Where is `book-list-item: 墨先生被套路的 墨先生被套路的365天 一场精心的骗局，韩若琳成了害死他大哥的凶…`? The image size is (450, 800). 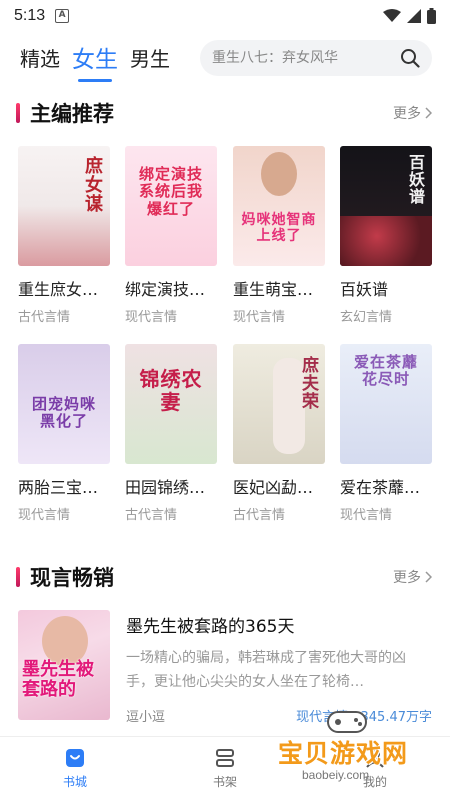 book-list-item: 墨先生被套路的 墨先生被套路的365天 一场精心的骗局，韩若琳成了害死他大哥的凶… is located at coordinates (225, 667).